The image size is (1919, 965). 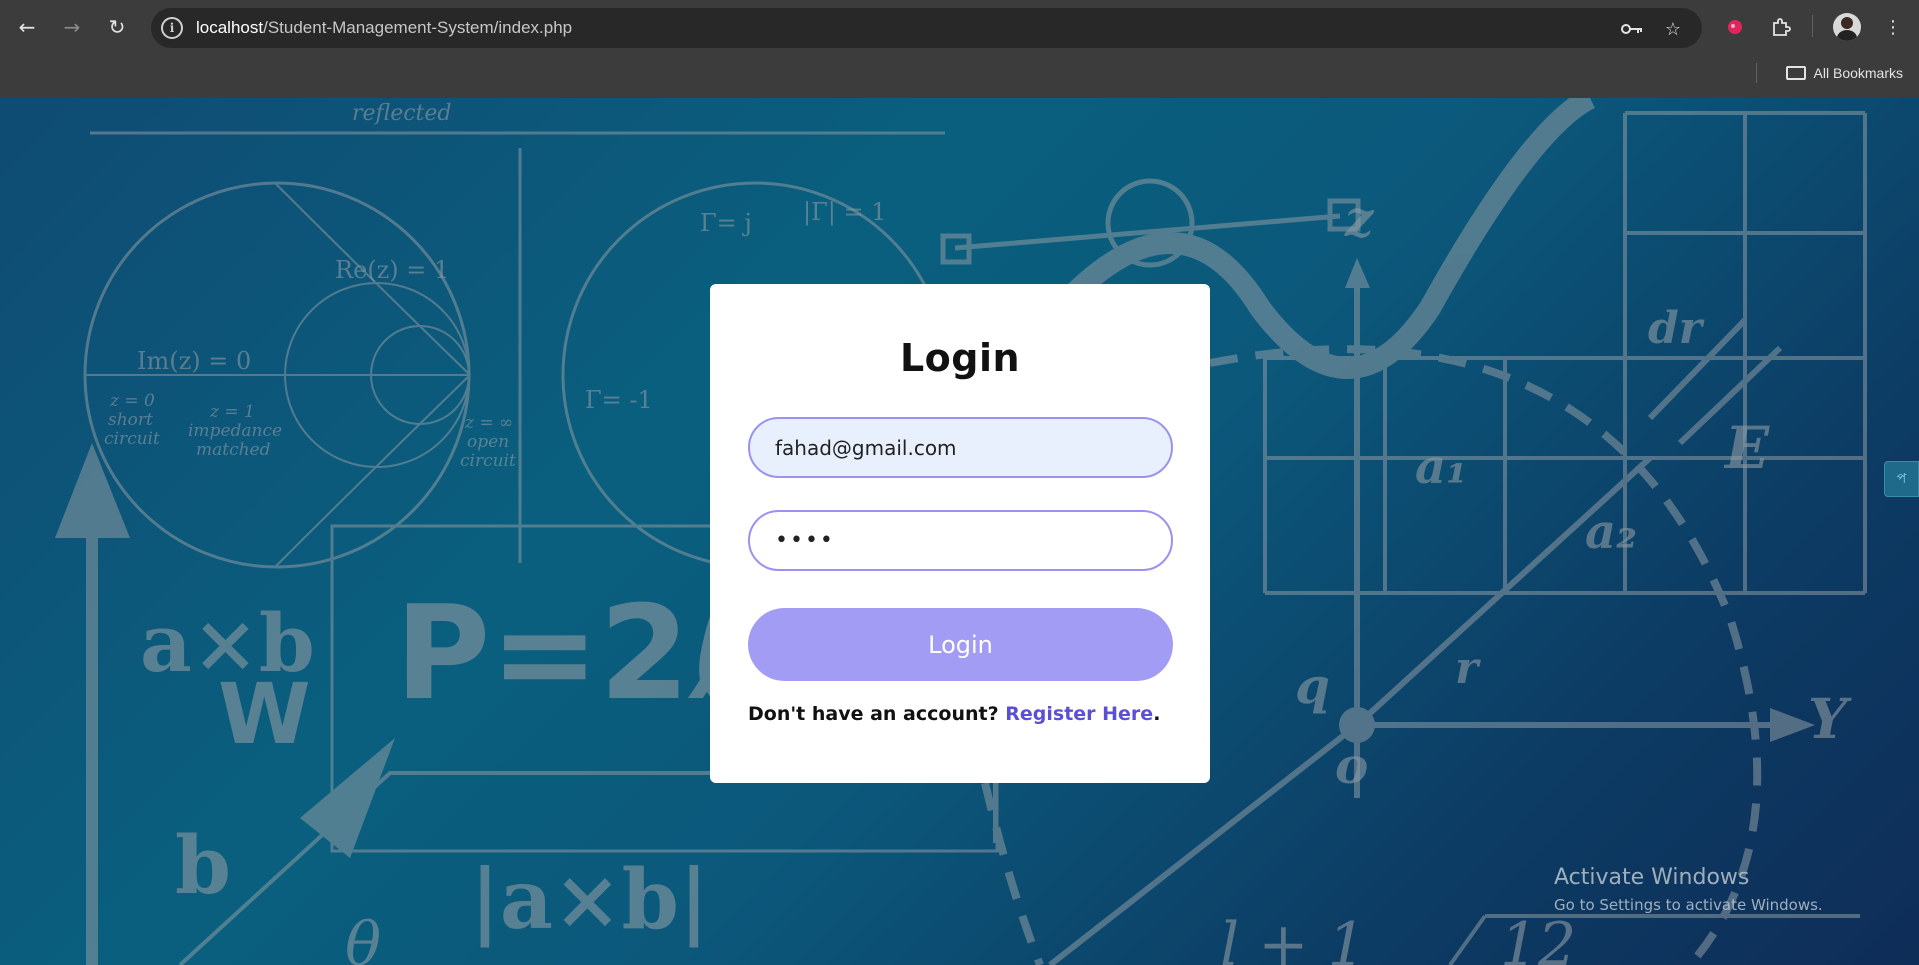 I want to click on register-prompt: Don't have an account? Register Here., so click(x=954, y=714).